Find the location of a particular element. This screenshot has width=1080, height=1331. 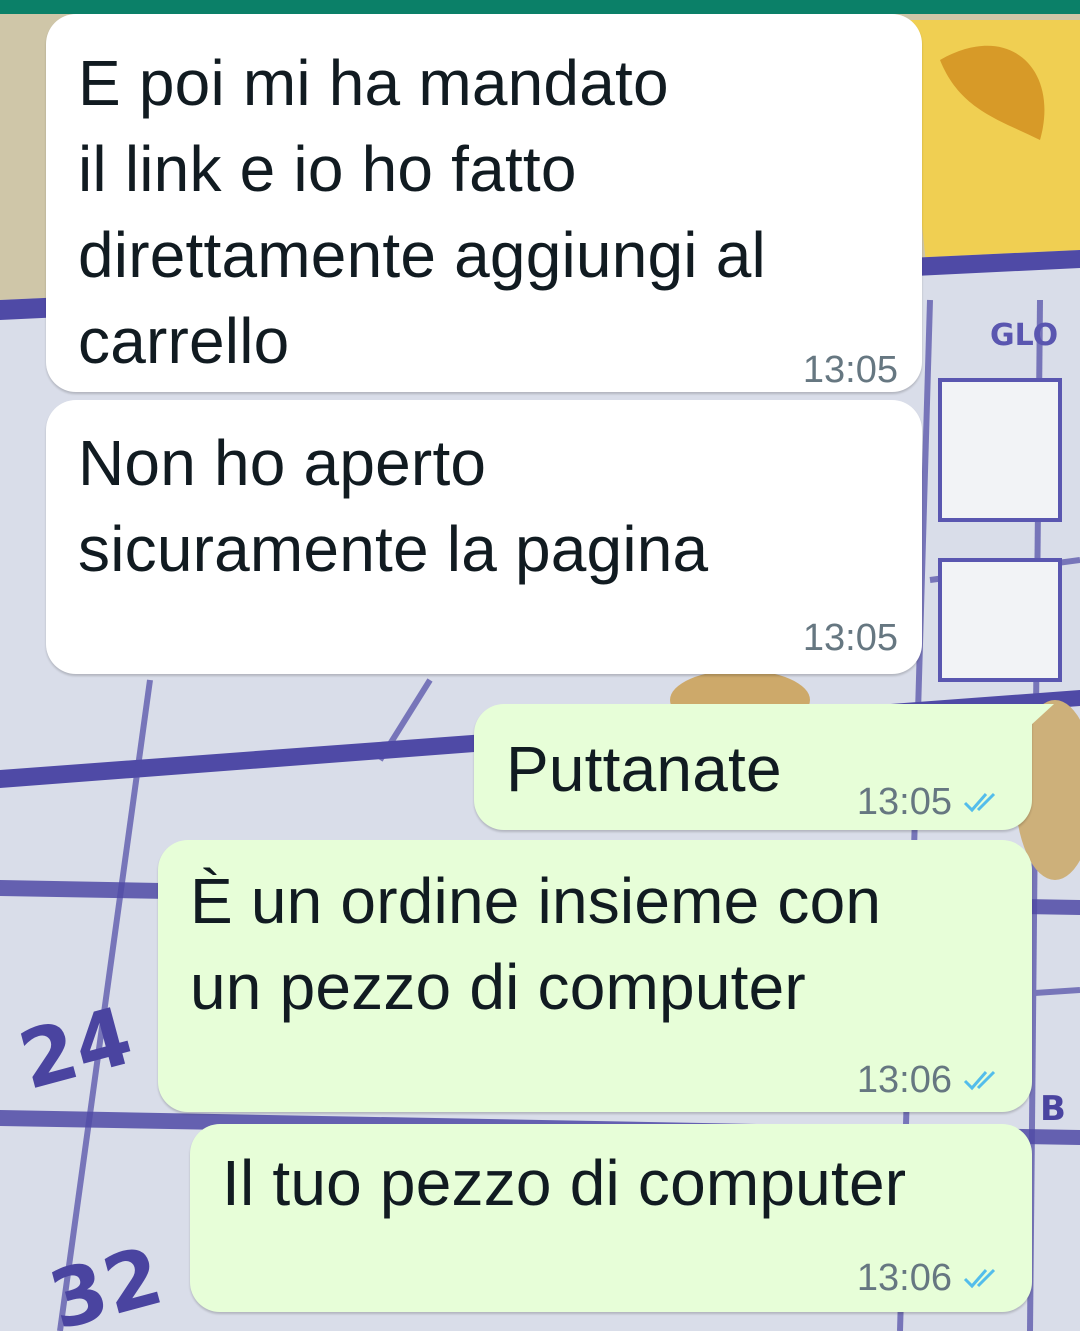

message-bubble-outgoing: Il tuo pezzo di computer 13:06 is located at coordinates (611, 1218).